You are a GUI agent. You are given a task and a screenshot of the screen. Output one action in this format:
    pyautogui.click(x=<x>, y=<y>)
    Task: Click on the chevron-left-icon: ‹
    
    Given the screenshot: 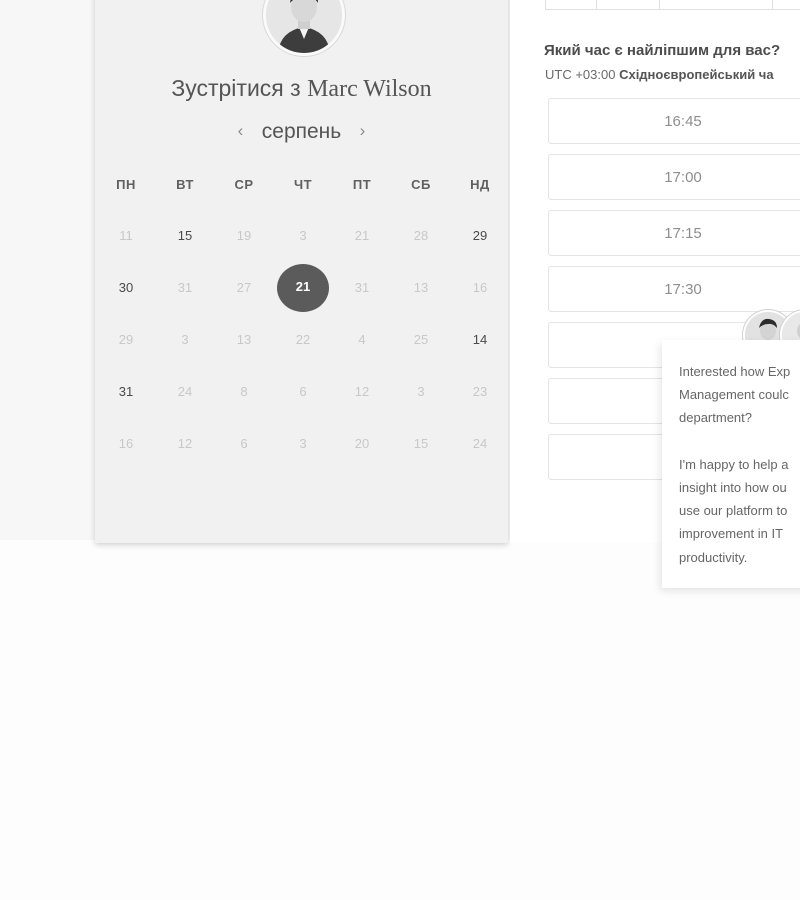 What is the action you would take?
    pyautogui.click(x=241, y=131)
    